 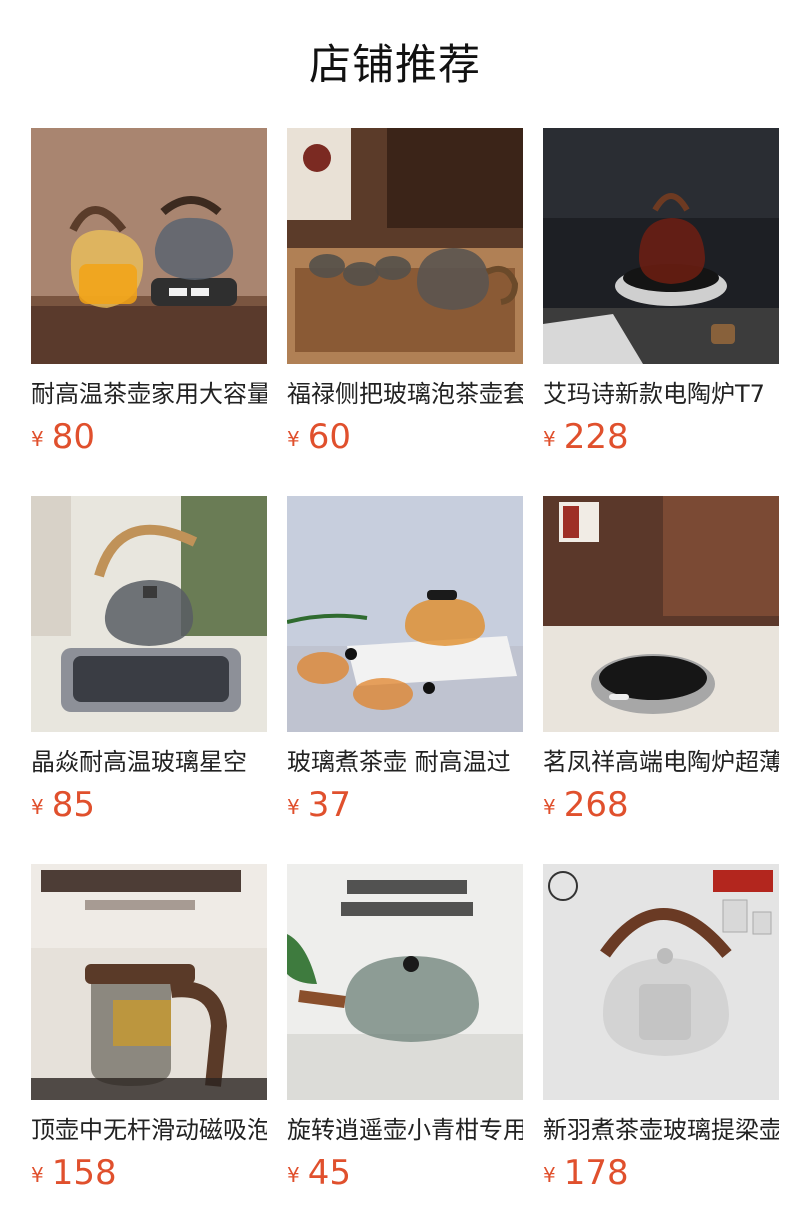 I want to click on glass-loop-handle-kettle-image, so click(x=661, y=982).